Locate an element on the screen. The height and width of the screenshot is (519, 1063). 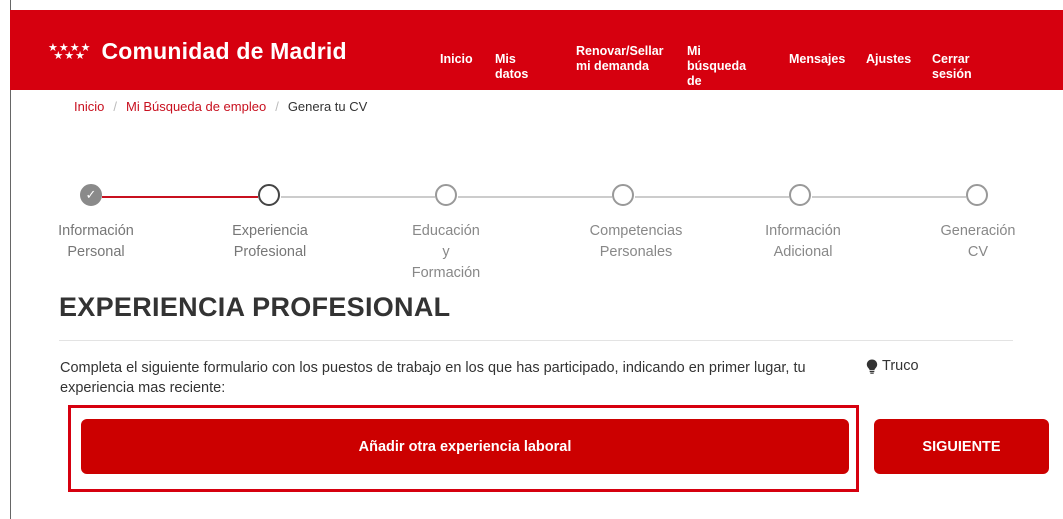
tip-link: Truco is located at coordinates (892, 366).